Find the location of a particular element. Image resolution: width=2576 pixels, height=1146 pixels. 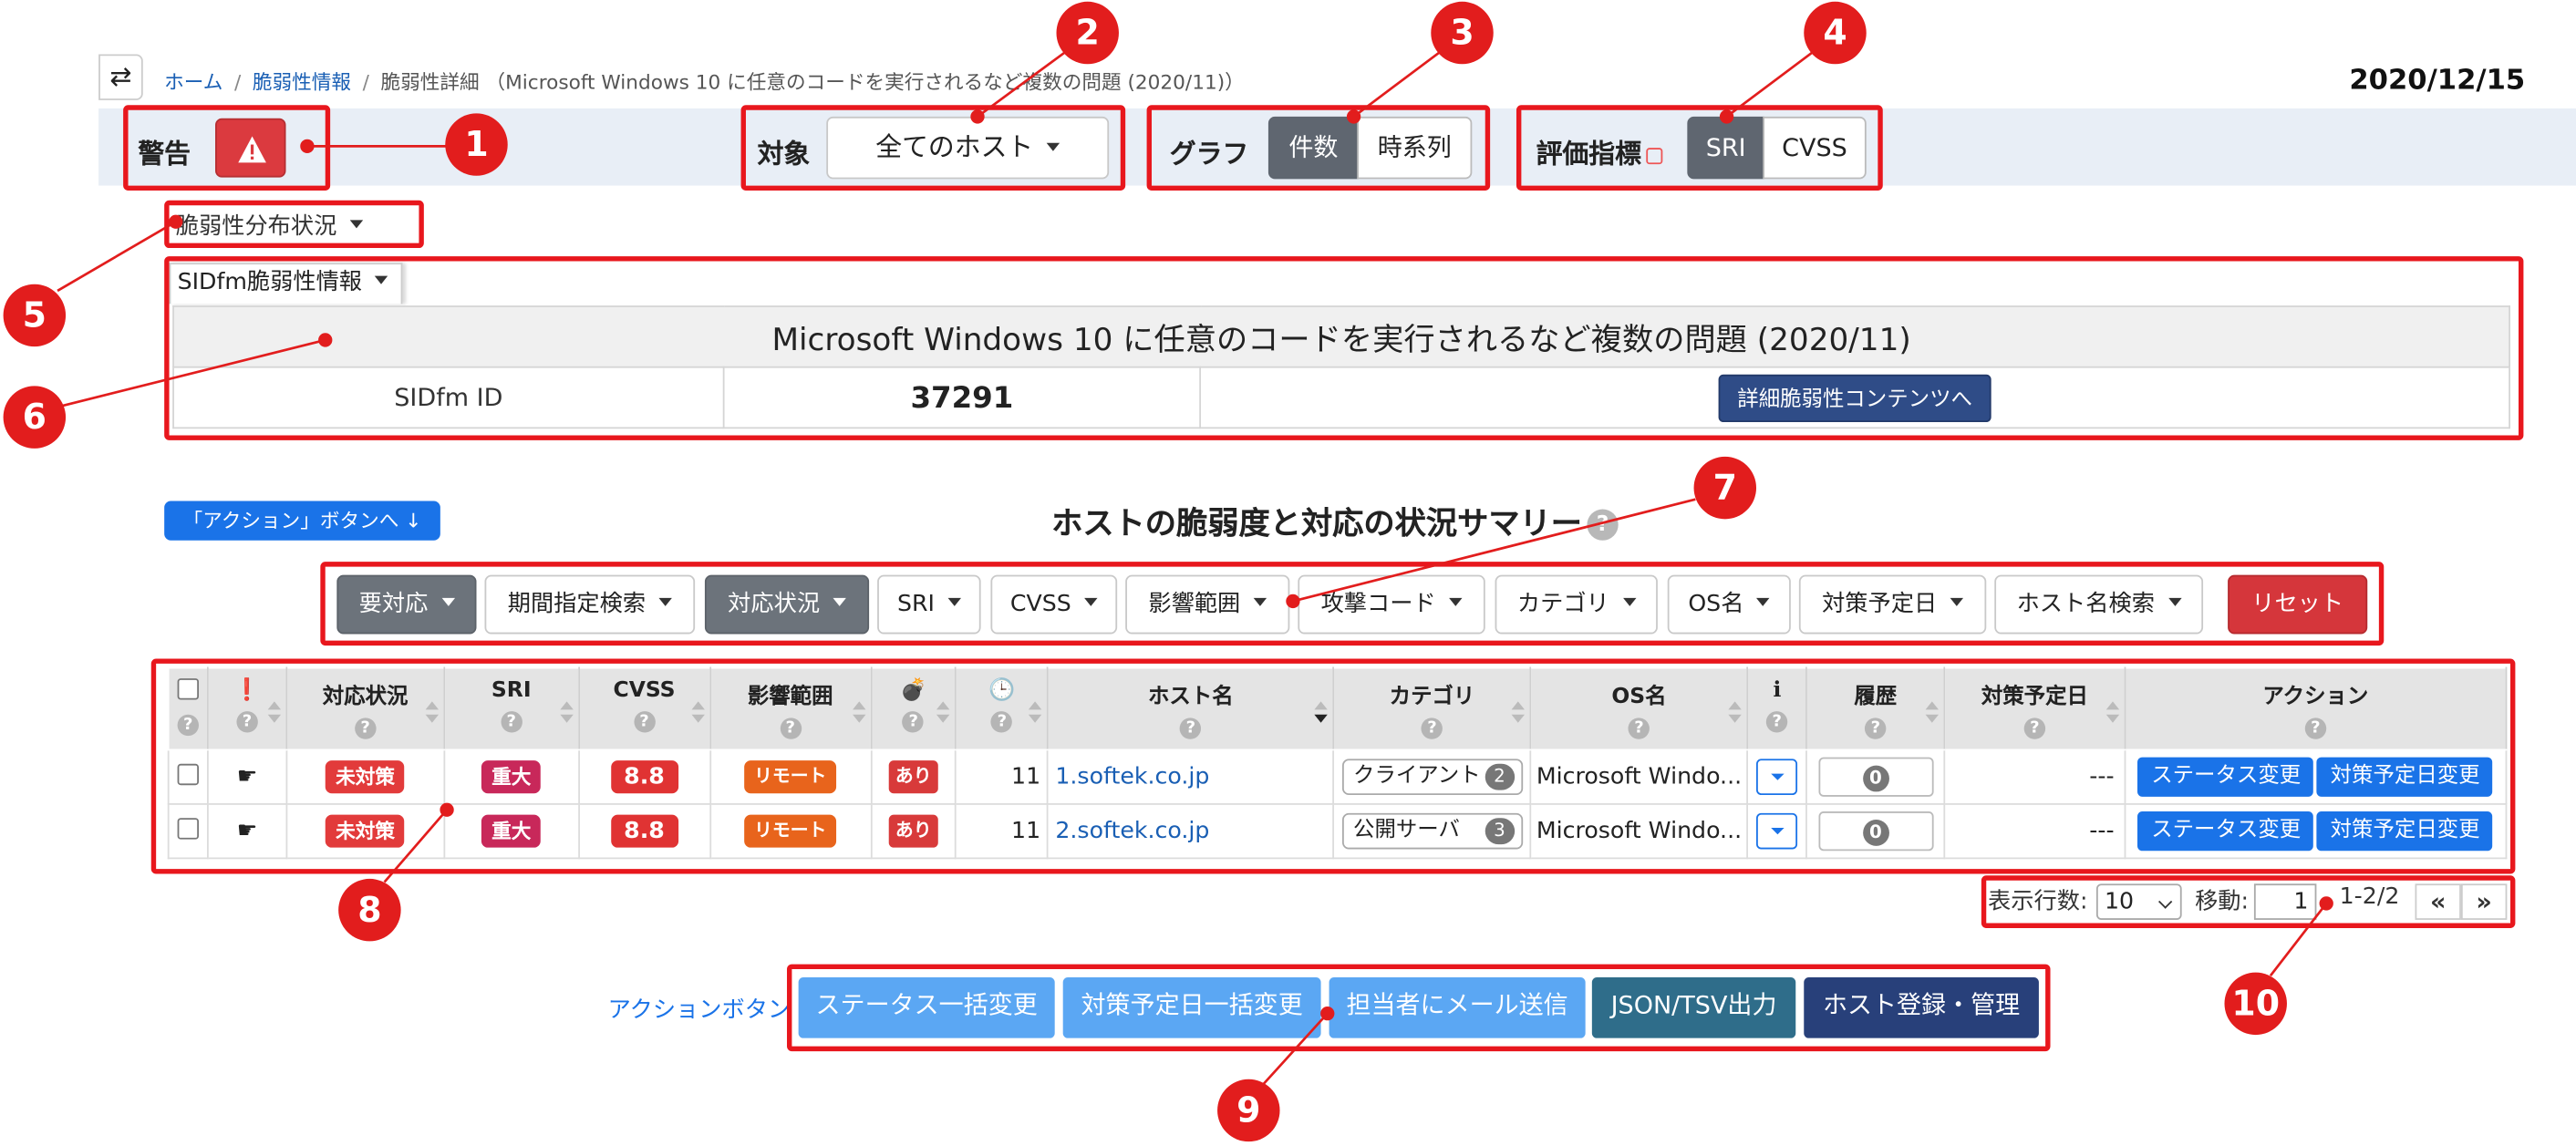

highlight-box-graph is located at coordinates (1318, 148).